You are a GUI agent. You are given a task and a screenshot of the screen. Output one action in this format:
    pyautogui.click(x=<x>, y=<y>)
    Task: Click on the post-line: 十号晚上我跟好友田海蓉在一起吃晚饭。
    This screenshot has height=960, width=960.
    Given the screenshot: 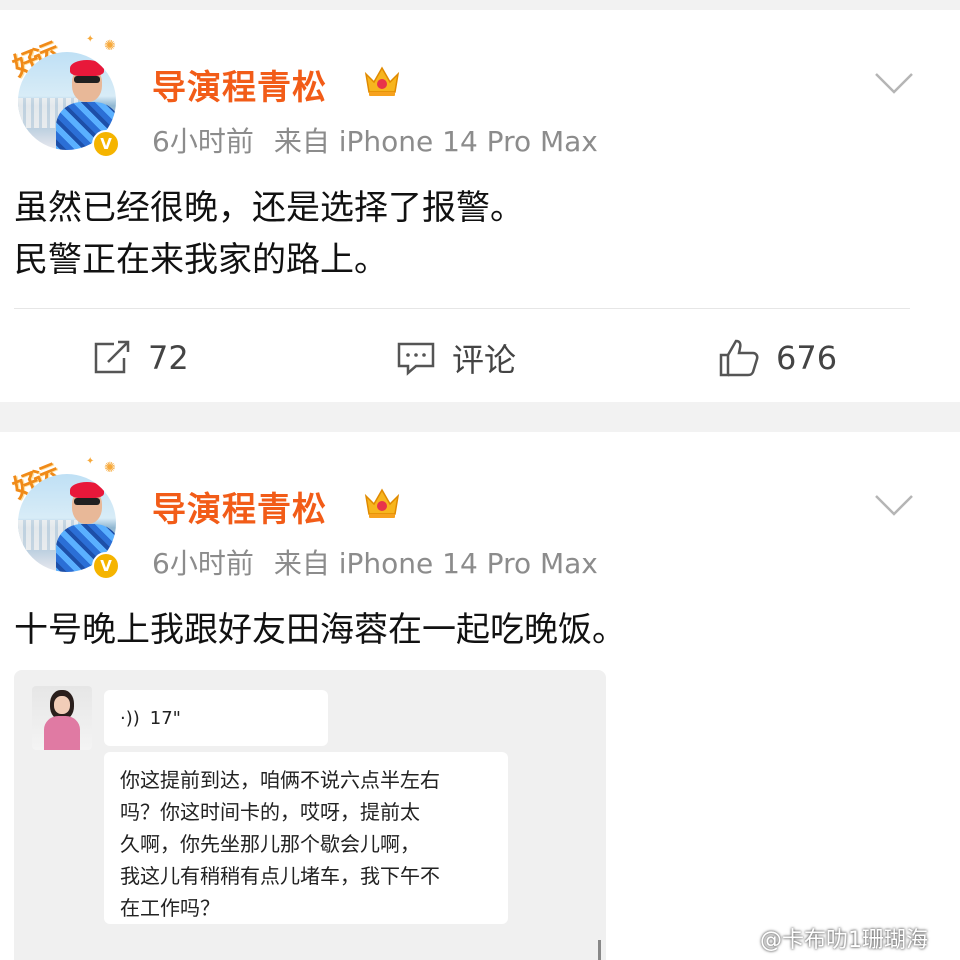 What is the action you would take?
    pyautogui.click(x=320, y=630)
    